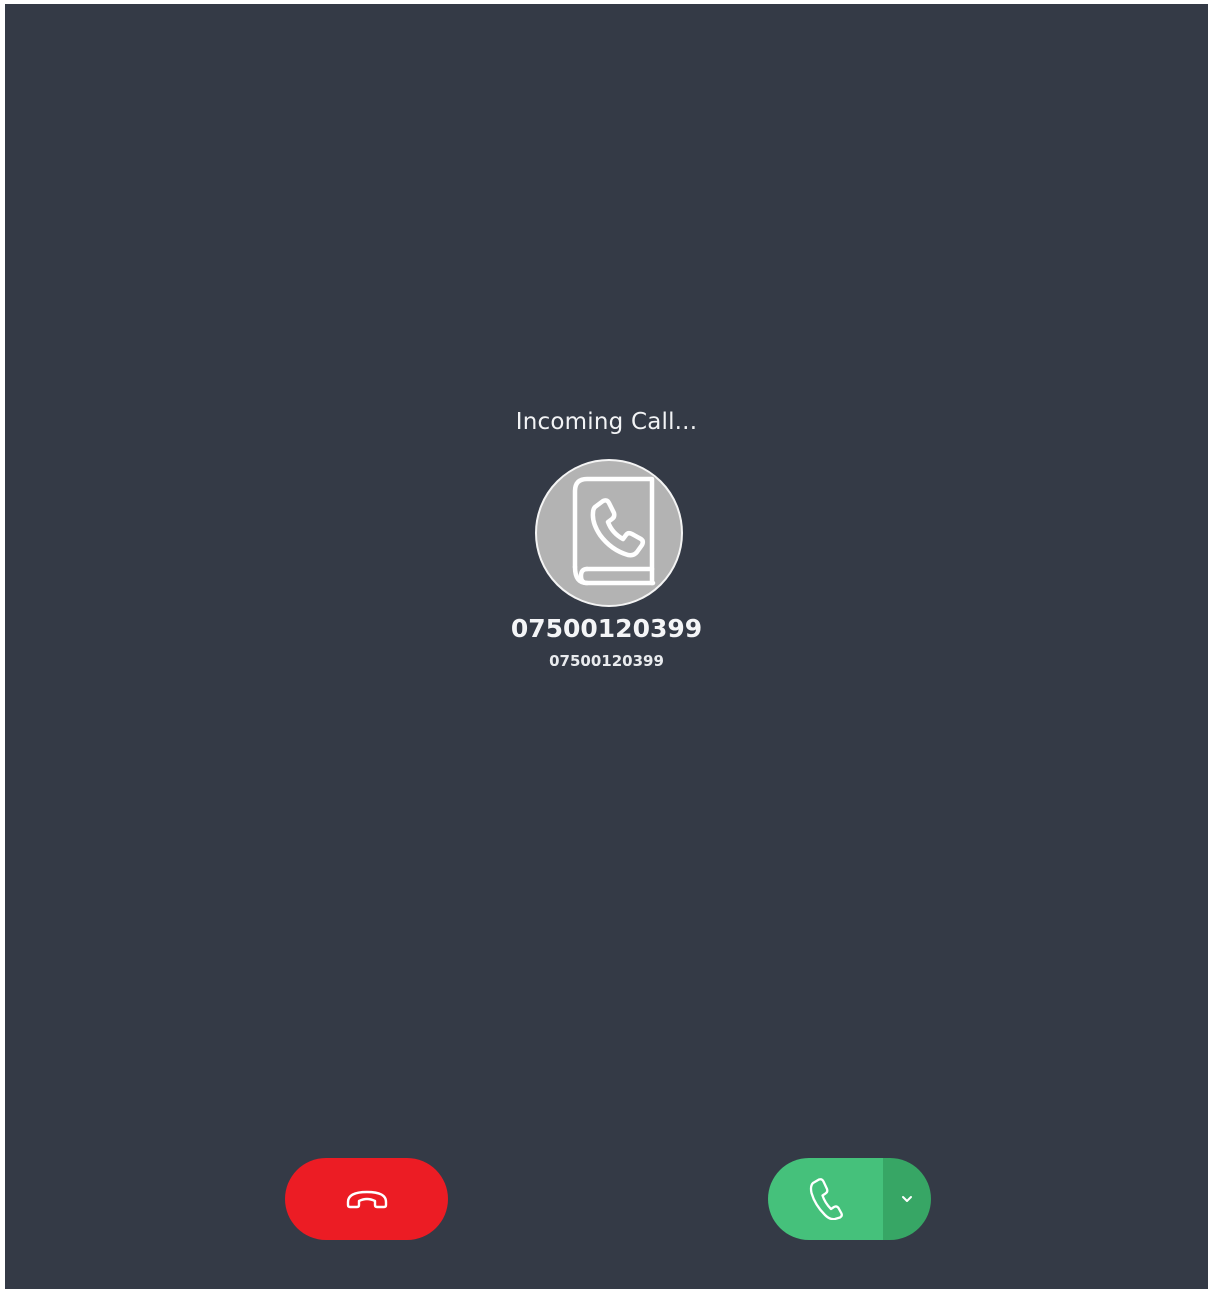 Image resolution: width=1208 pixels, height=1292 pixels. I want to click on caller-avatar, so click(609, 533).